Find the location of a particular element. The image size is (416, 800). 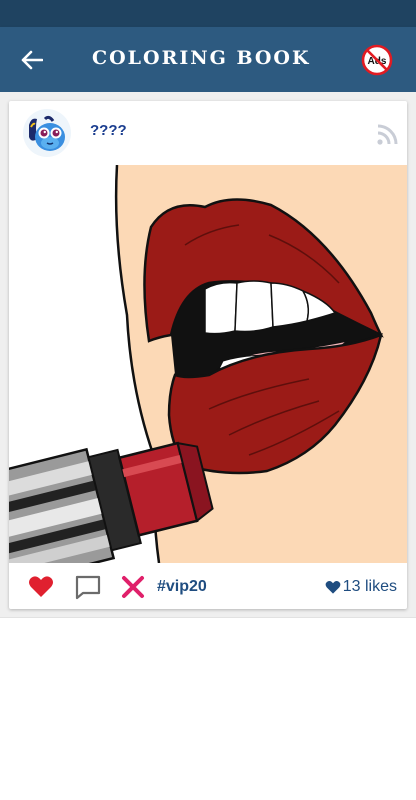

app-title: COLORING BOOK is located at coordinates (201, 58).